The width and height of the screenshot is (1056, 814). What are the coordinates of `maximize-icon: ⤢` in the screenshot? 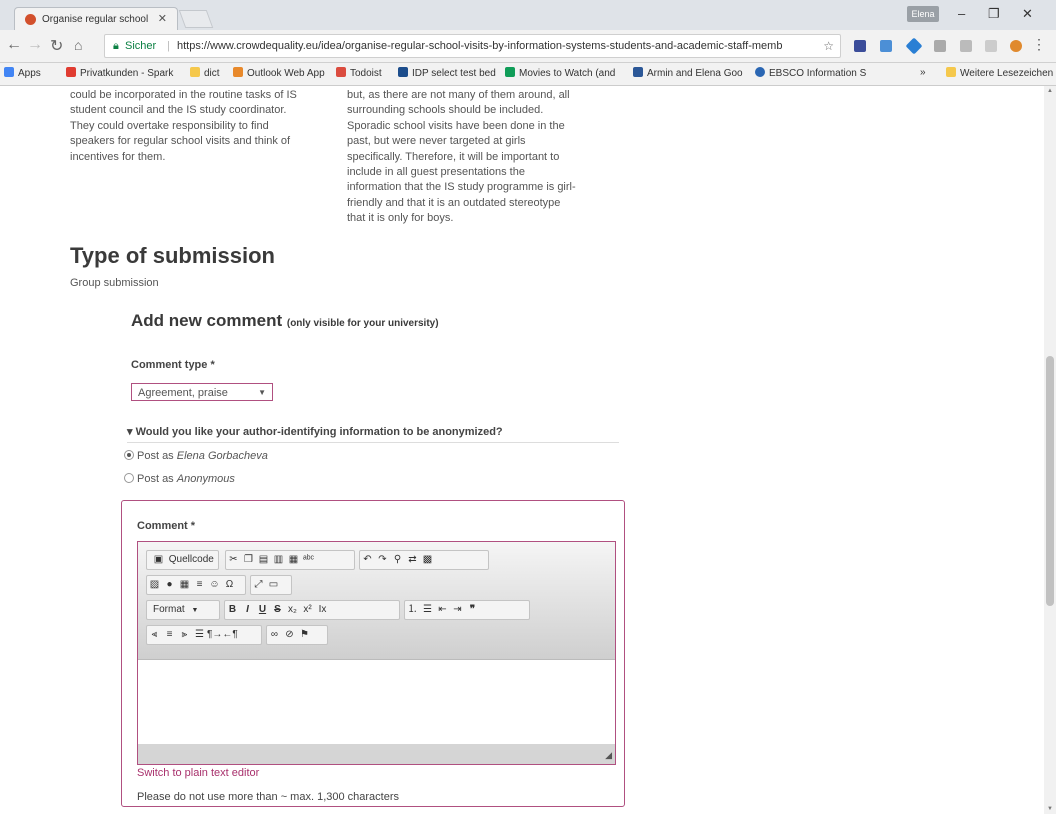 It's located at (258, 585).